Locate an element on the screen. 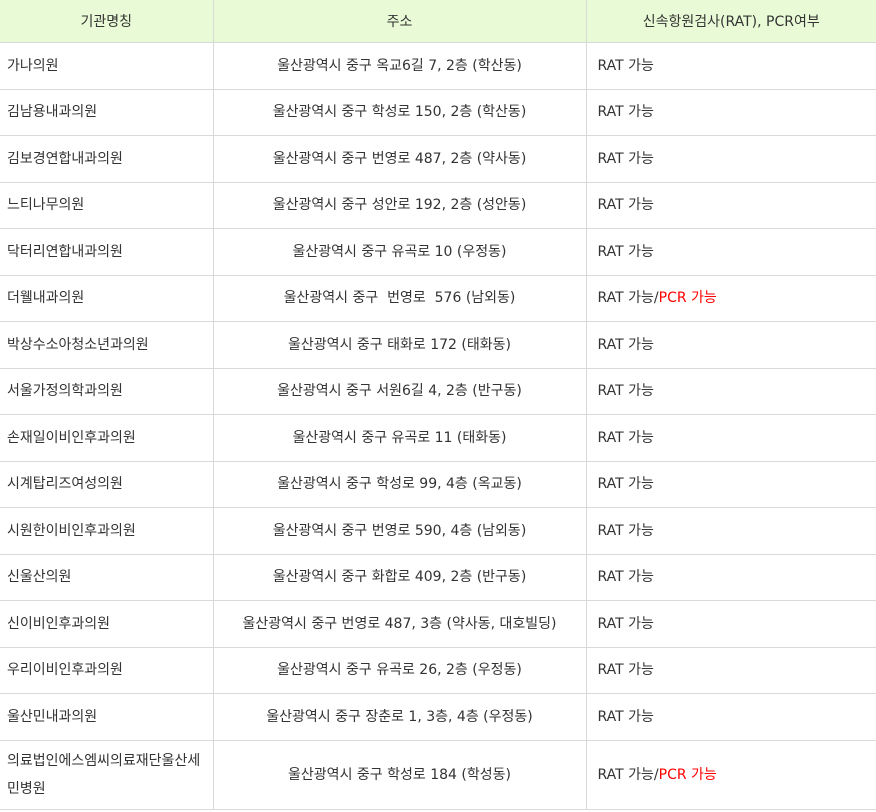 This screenshot has width=876, height=812. table-row: 닥터리연합내과의원 울산광역시 중구 유곡로 10 (우정동) RAT 가능 is located at coordinates (438, 252).